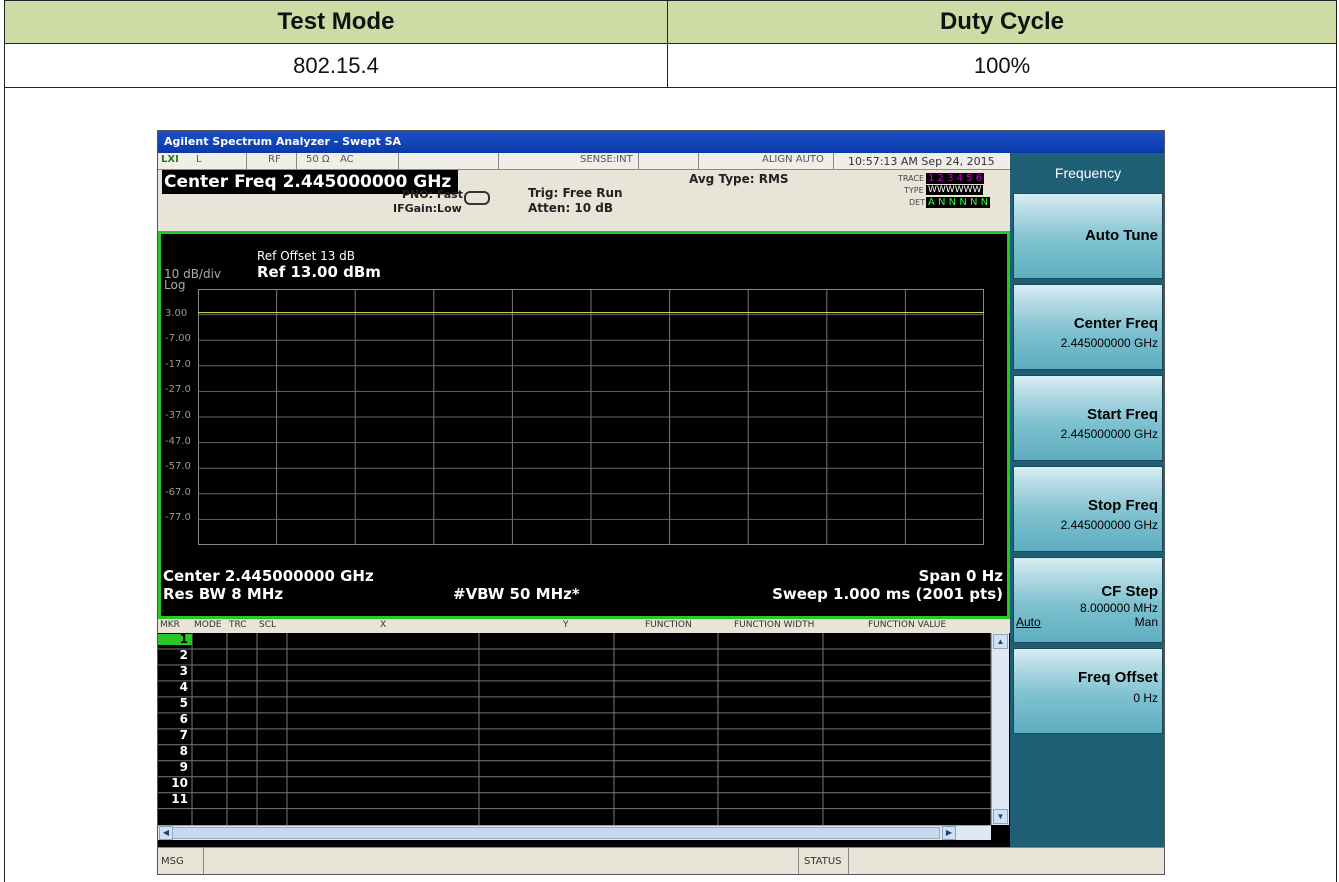  Describe the element at coordinates (774, 625) in the screenshot. I see `col-function-width: FUNCTION WIDTH` at that location.